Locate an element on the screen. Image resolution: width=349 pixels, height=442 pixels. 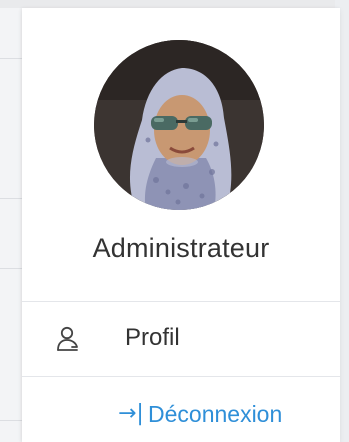
user-outline-icon is located at coordinates (68, 339).